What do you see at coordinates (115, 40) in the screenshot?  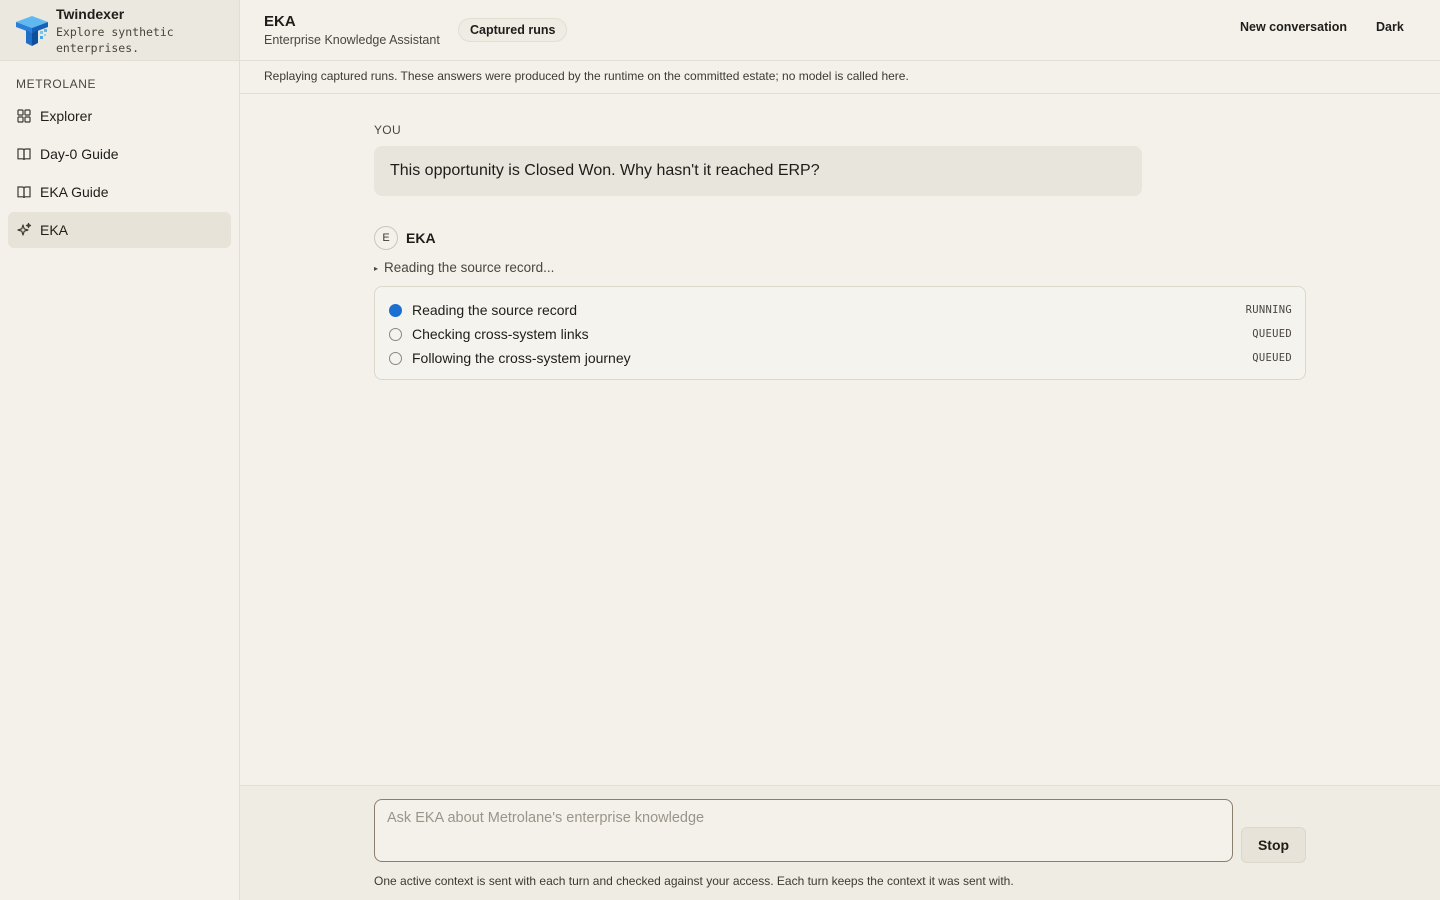 I see `brand-tagline: Explore synthetic enterprises.` at bounding box center [115, 40].